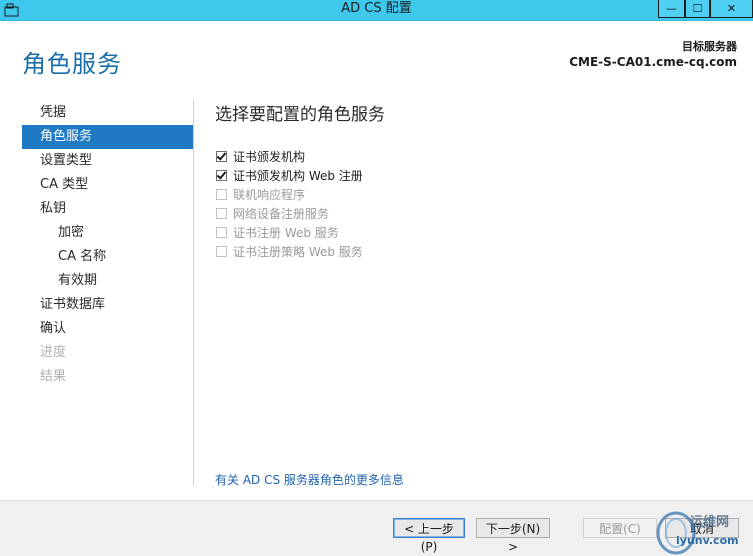 The height and width of the screenshot is (556, 753). What do you see at coordinates (107, 281) in the screenshot?
I see `nav-item-validity-period: 有效期` at bounding box center [107, 281].